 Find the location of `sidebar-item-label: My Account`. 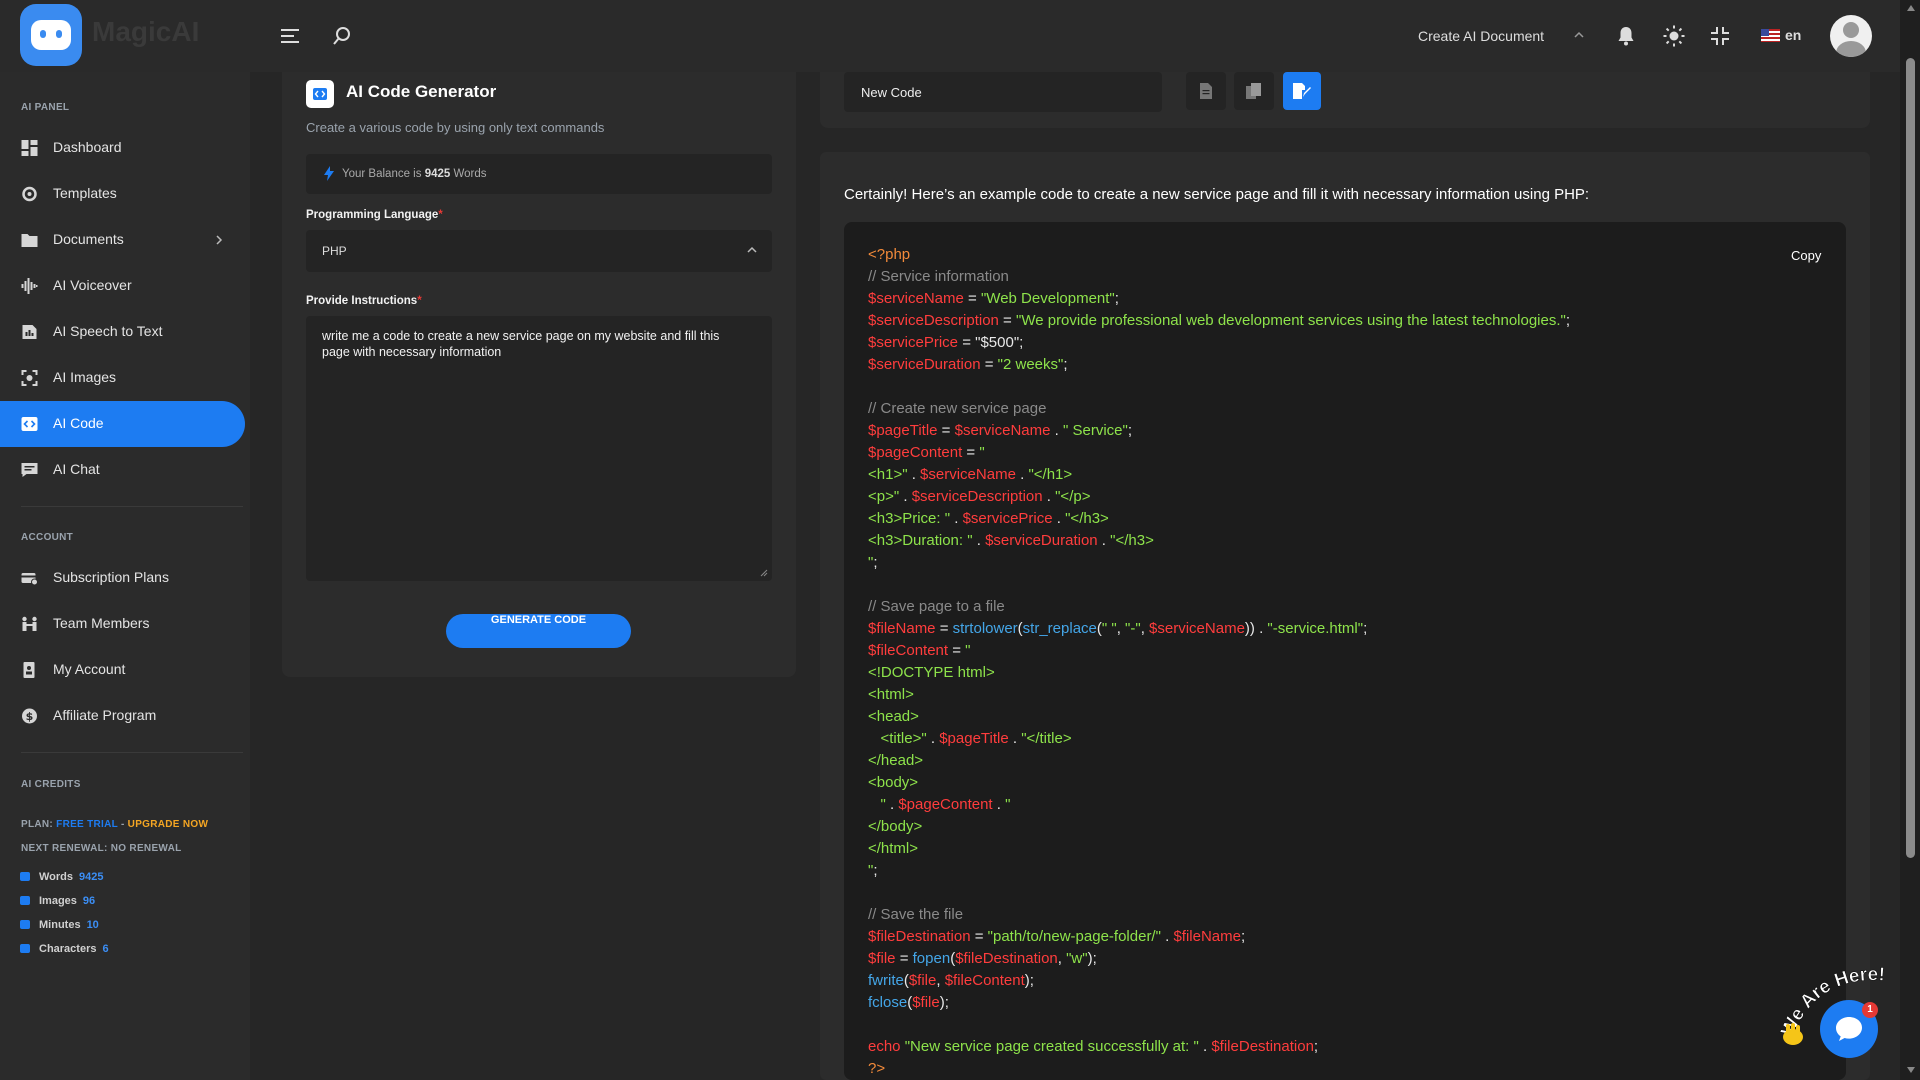

sidebar-item-label: My Account is located at coordinates (89, 669).